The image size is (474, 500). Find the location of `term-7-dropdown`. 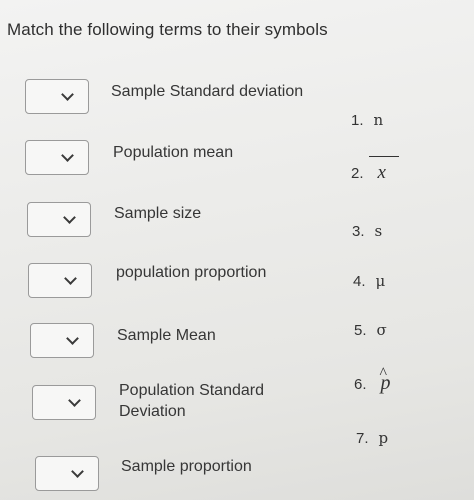

term-7-dropdown is located at coordinates (67, 473).